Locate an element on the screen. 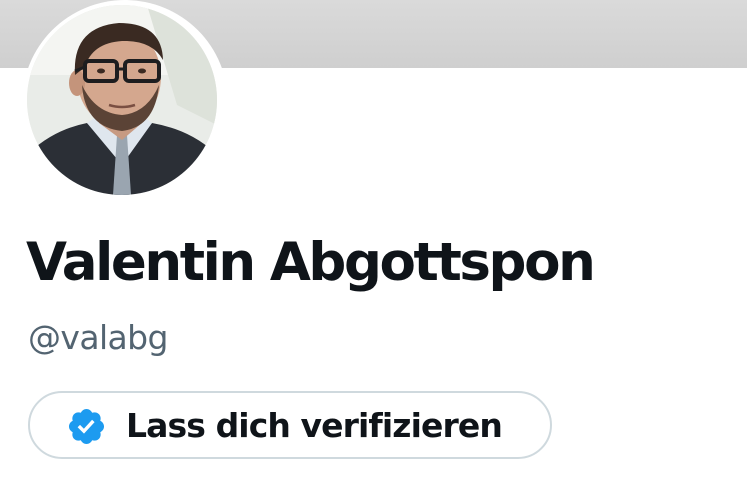 The height and width of the screenshot is (501, 747). user-handle: @valabg is located at coordinates (98, 337).